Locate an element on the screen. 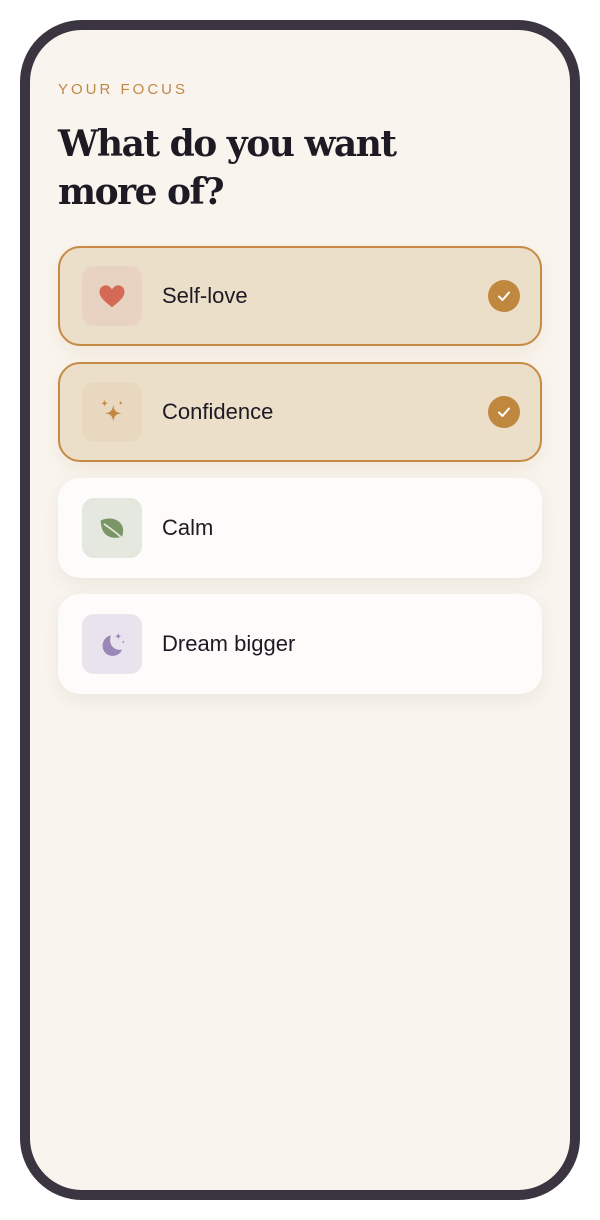  sparkle-icon is located at coordinates (111, 410).